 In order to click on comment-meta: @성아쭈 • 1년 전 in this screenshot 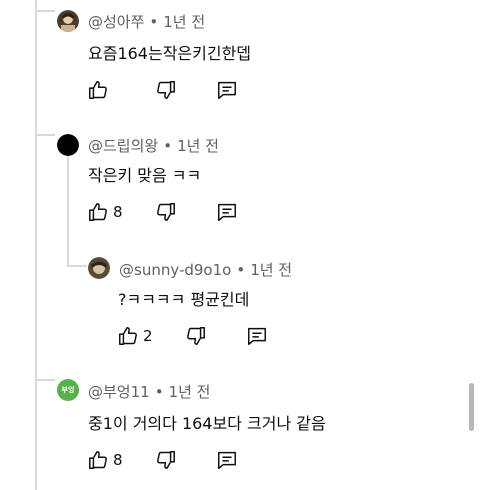, I will do `click(146, 21)`.